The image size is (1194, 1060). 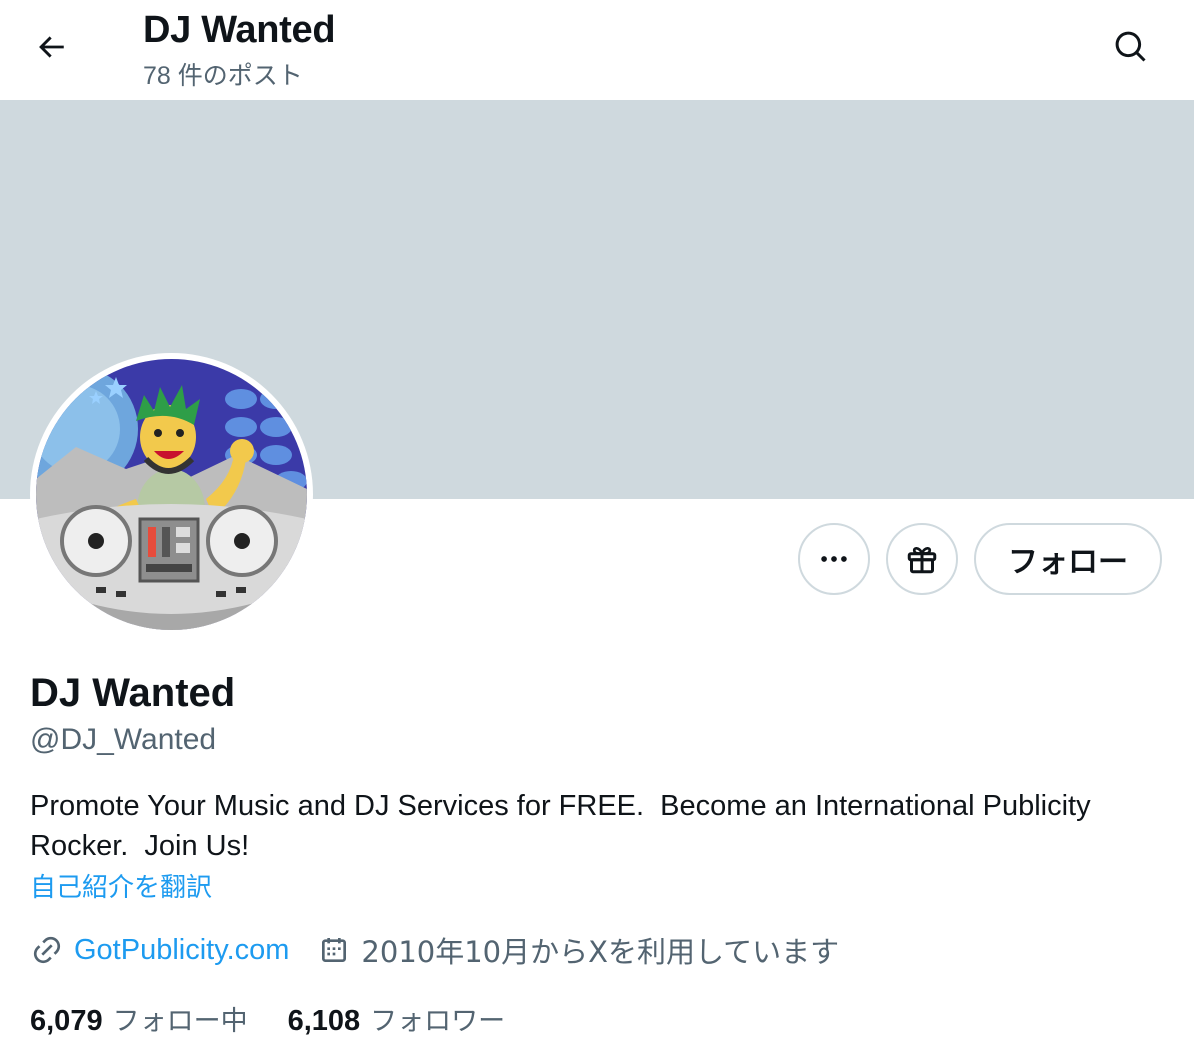 What do you see at coordinates (121, 888) in the screenshot?
I see `translate-bio-link: 自己紹介を翻訳` at bounding box center [121, 888].